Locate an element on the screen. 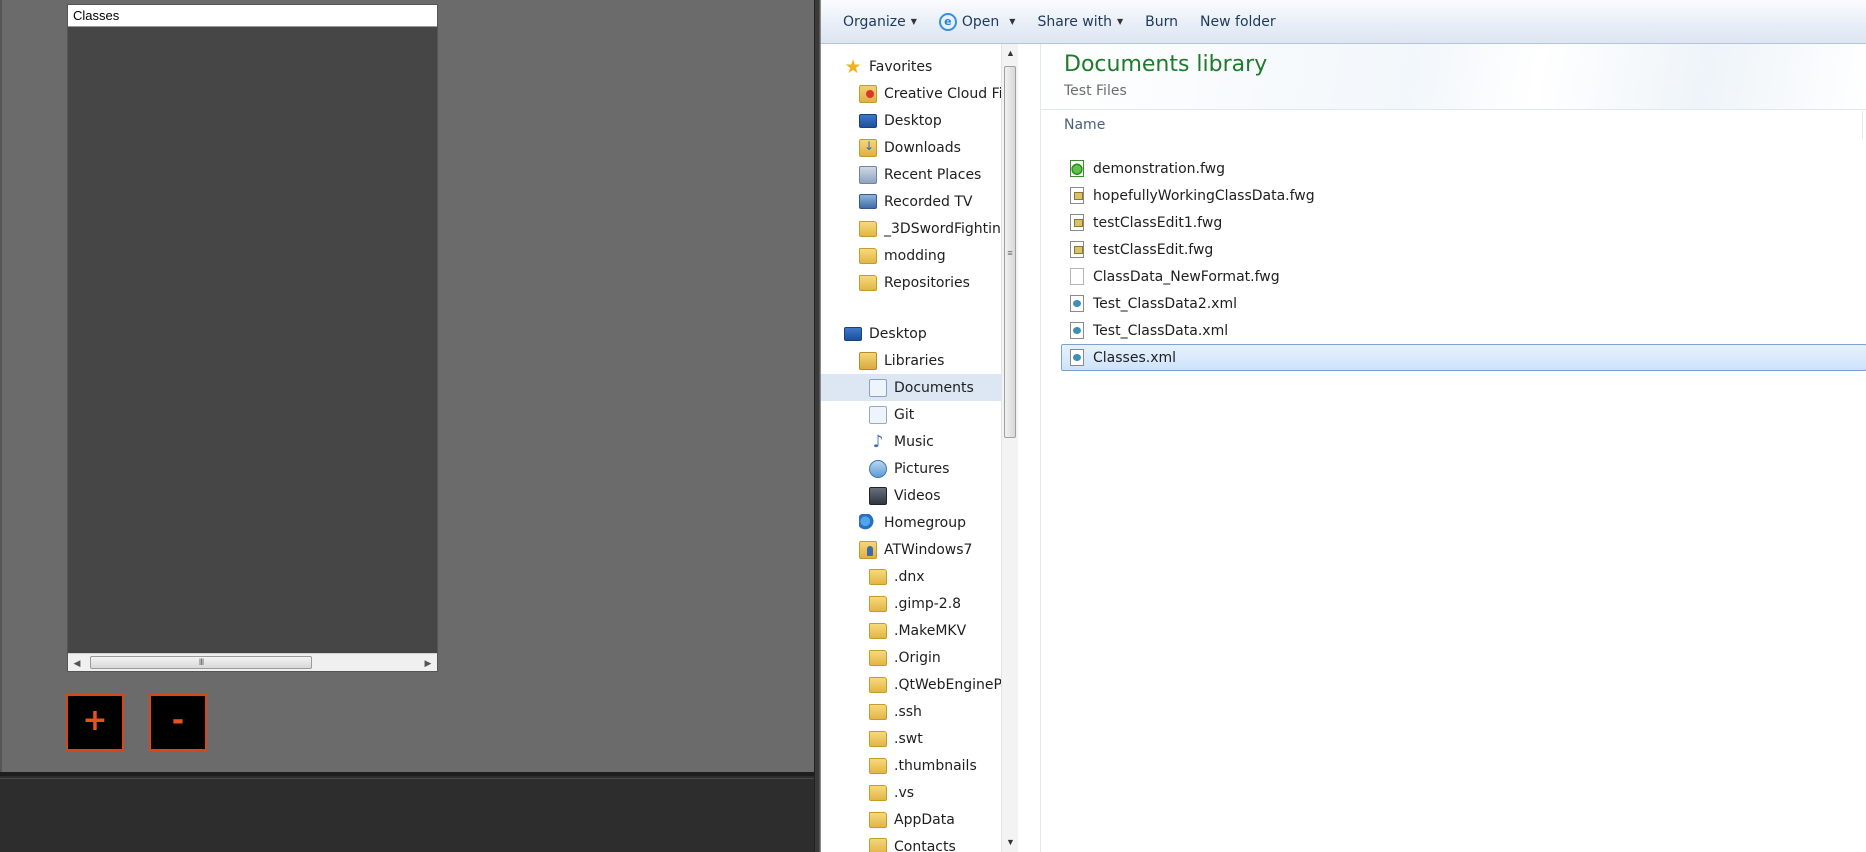 Image resolution: width=1866 pixels, height=852 pixels. note-file-icon is located at coordinates (1077, 195).